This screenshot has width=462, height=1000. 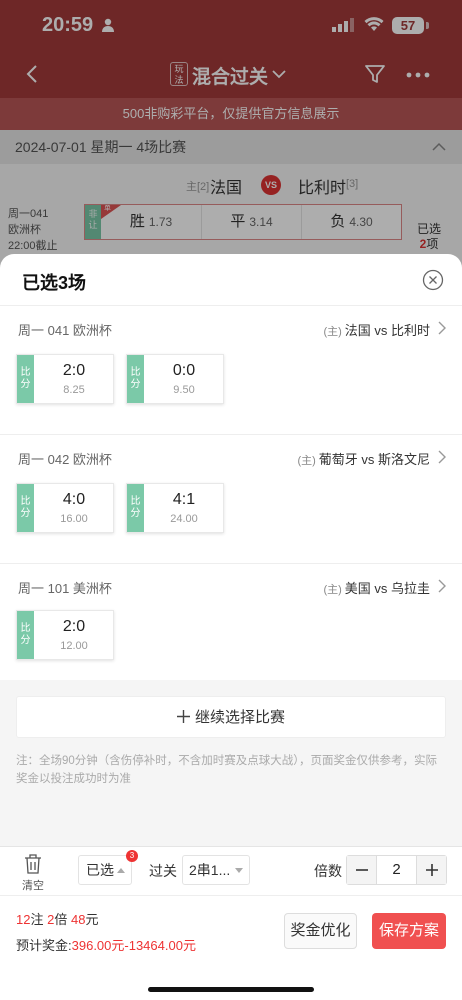 I want to click on bet-odds: 9.50, so click(x=184, y=390).